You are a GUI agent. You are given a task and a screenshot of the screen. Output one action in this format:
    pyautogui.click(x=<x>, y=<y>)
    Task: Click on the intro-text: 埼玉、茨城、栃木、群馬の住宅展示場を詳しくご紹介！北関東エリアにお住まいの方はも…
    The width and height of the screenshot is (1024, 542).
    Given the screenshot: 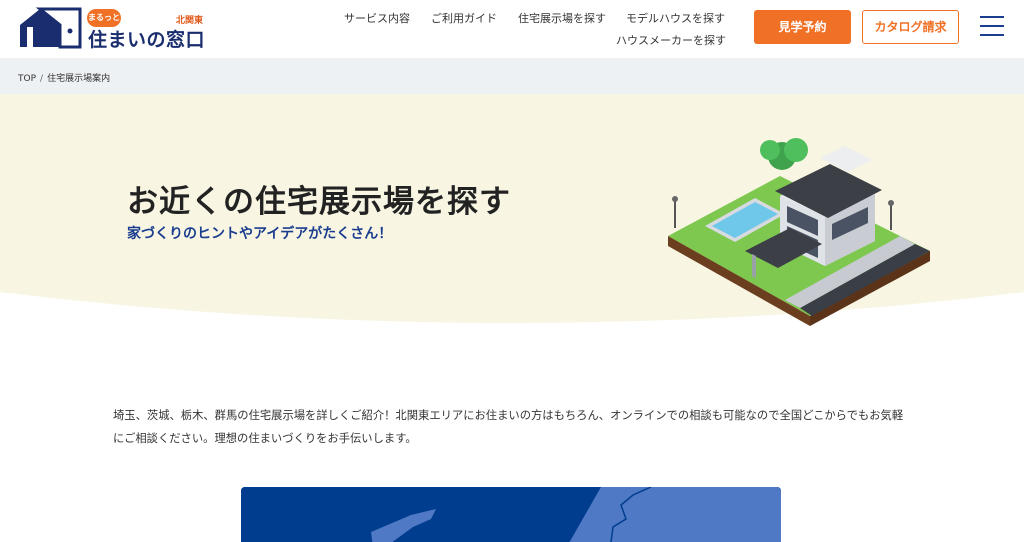 What is the action you would take?
    pyautogui.click(x=518, y=427)
    